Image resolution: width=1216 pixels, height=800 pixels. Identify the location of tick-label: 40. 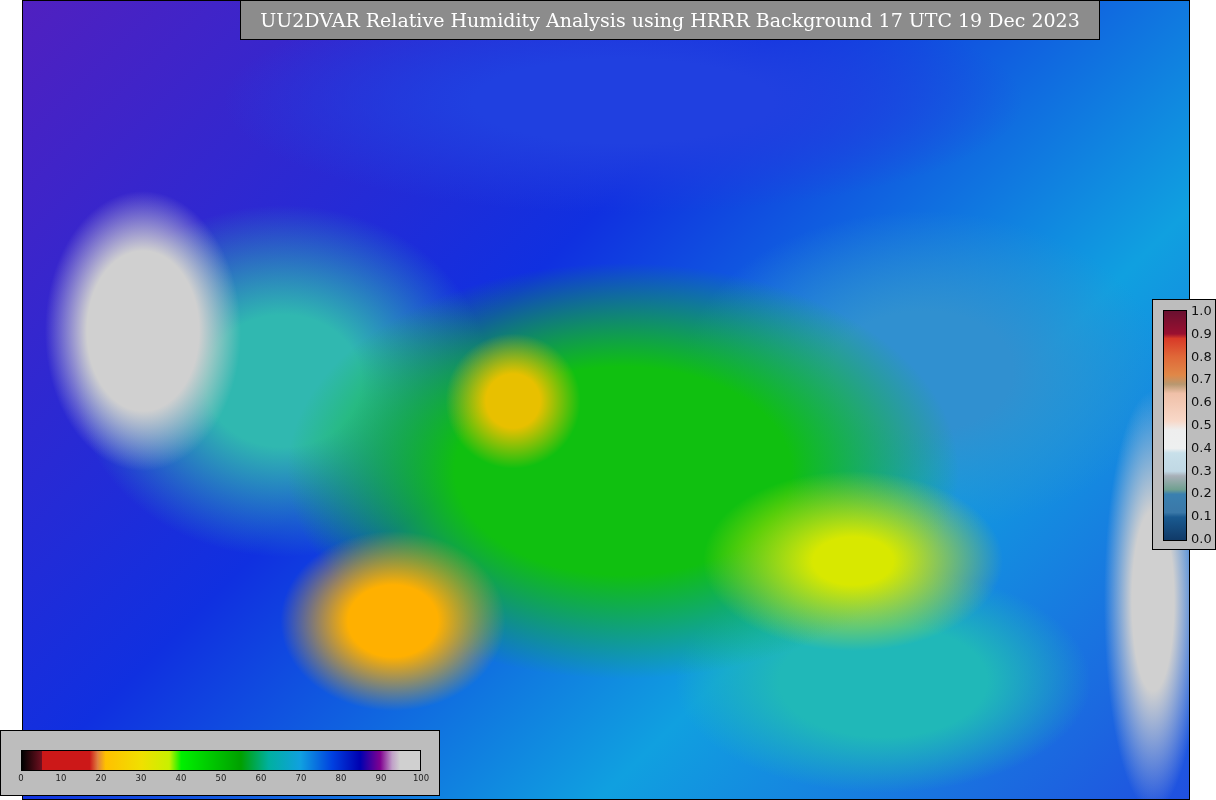
(181, 778).